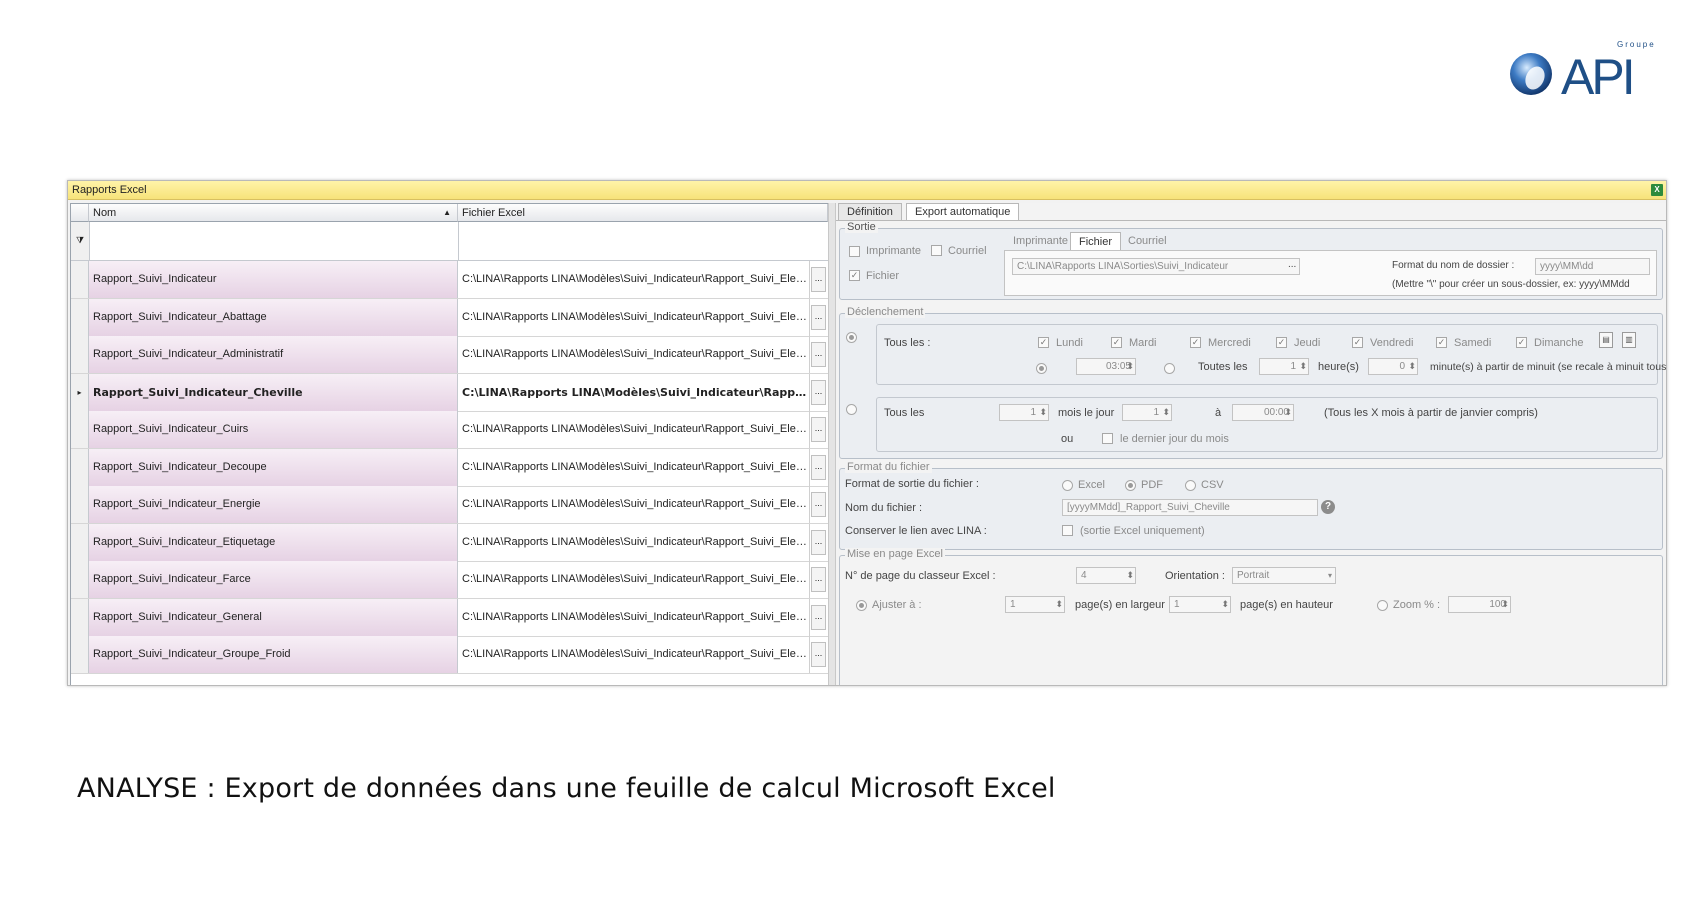 Image resolution: width=1700 pixels, height=900 pixels. What do you see at coordinates (1592, 266) in the screenshot?
I see `folder-format-field: yyyy\MM\dd` at bounding box center [1592, 266].